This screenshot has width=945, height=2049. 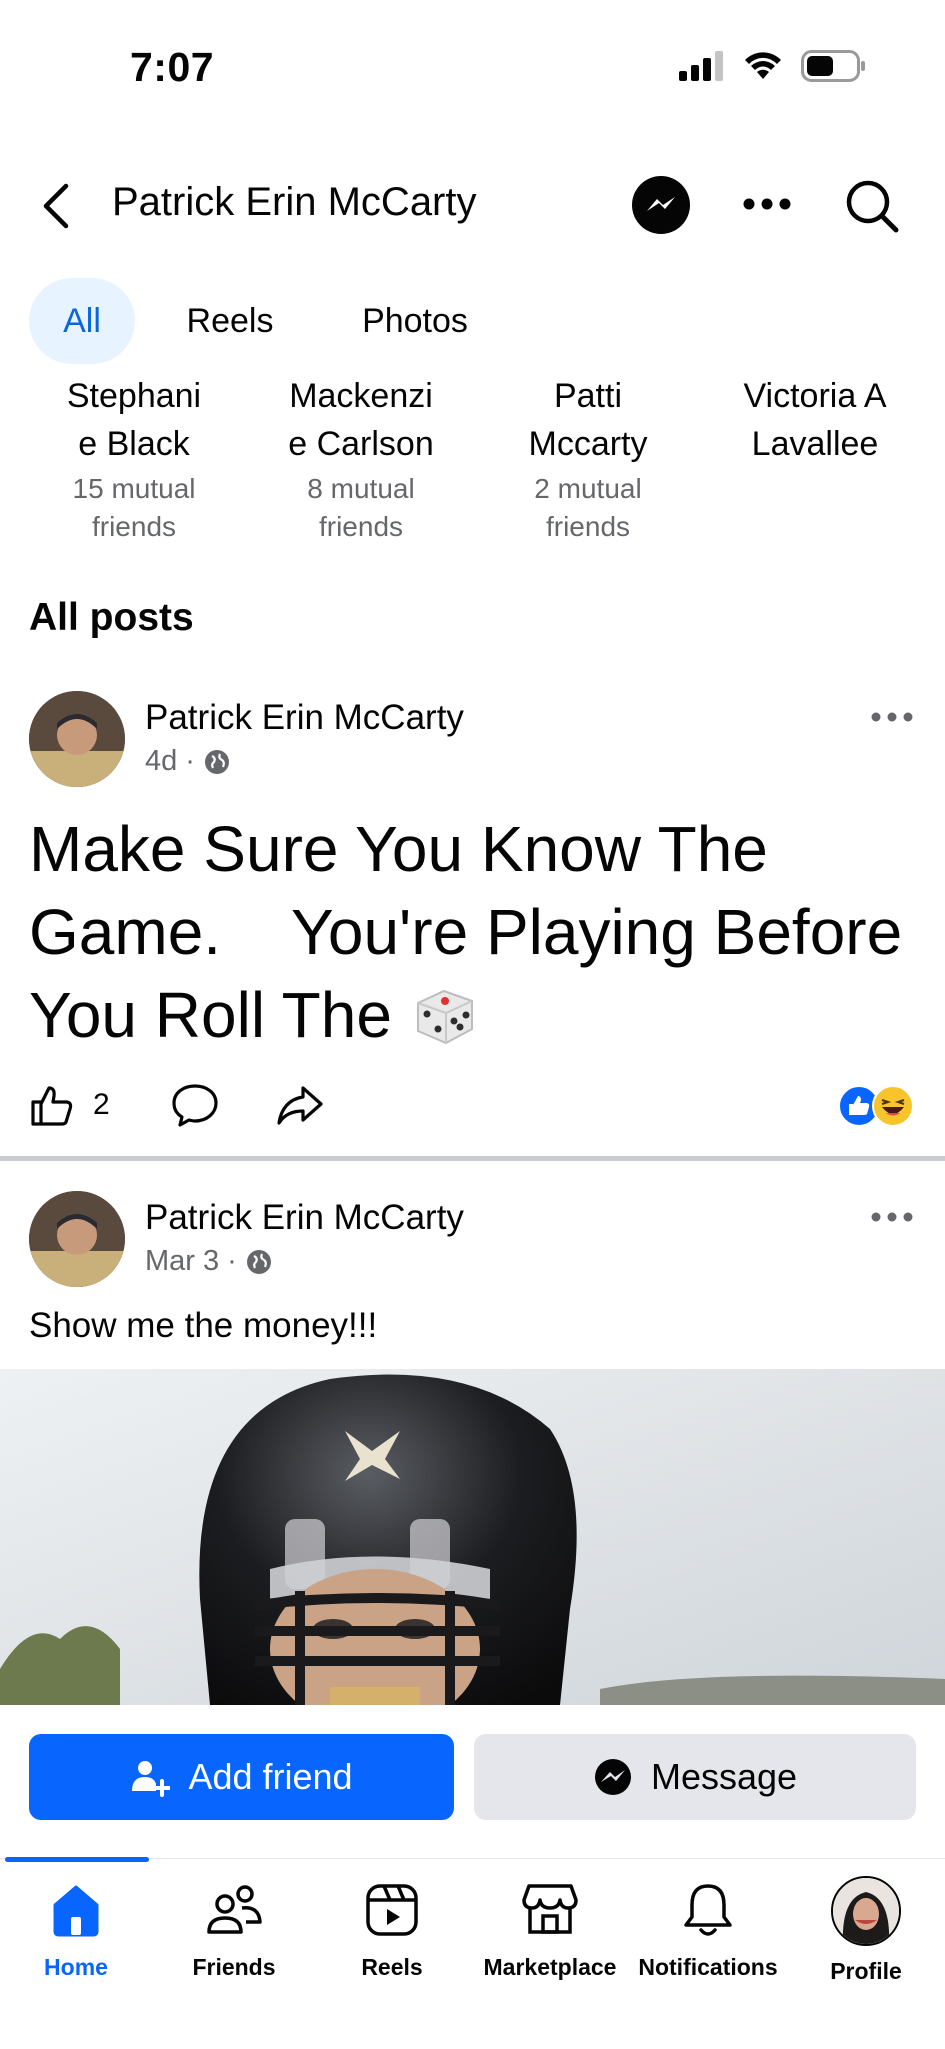 I want to click on nav-reels: Reels, so click(x=392, y=1930).